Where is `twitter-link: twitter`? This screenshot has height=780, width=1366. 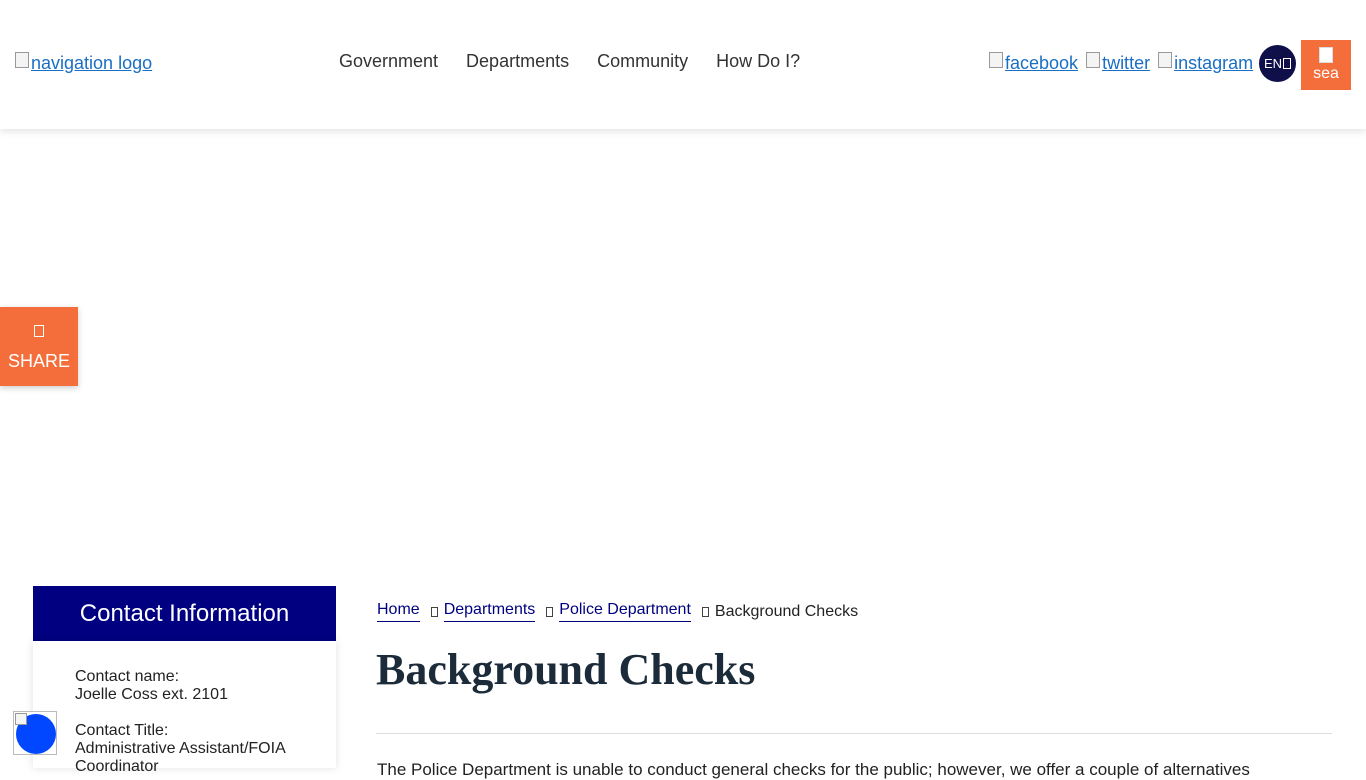
twitter-link: twitter is located at coordinates (1118, 62).